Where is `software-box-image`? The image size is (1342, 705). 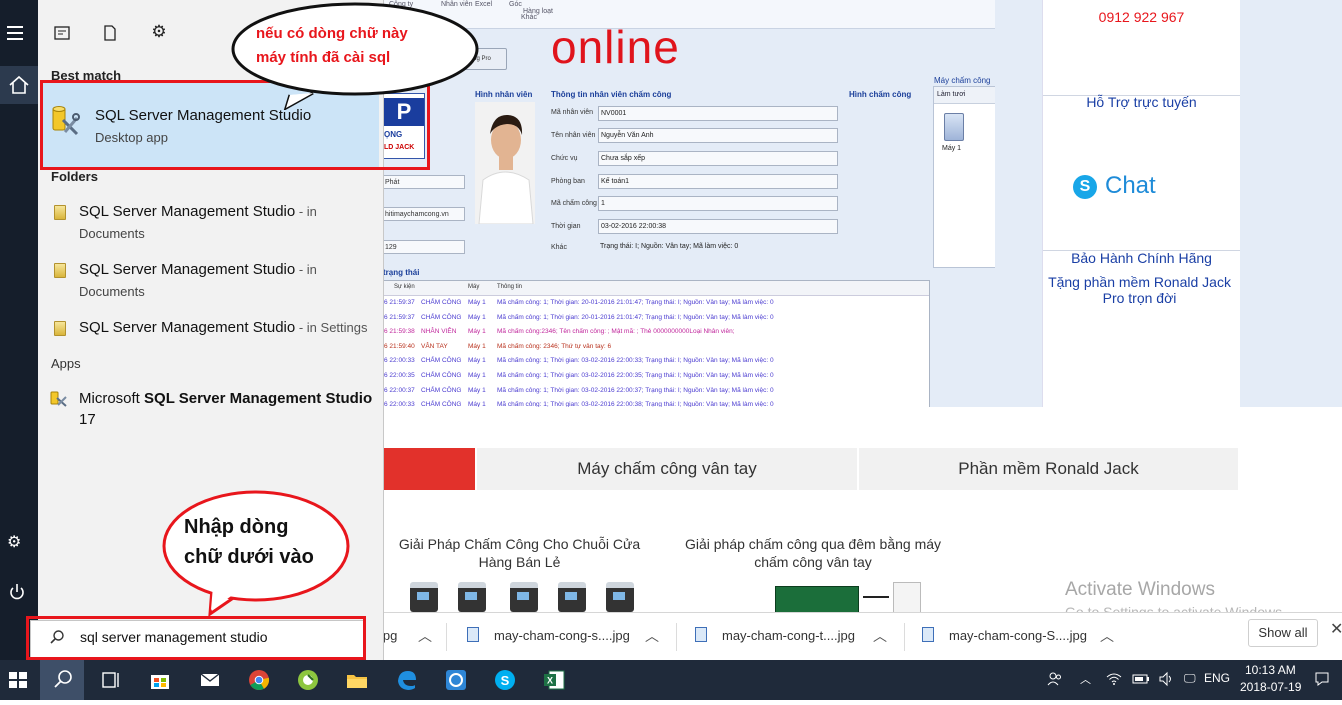 software-box-image is located at coordinates (817, 600).